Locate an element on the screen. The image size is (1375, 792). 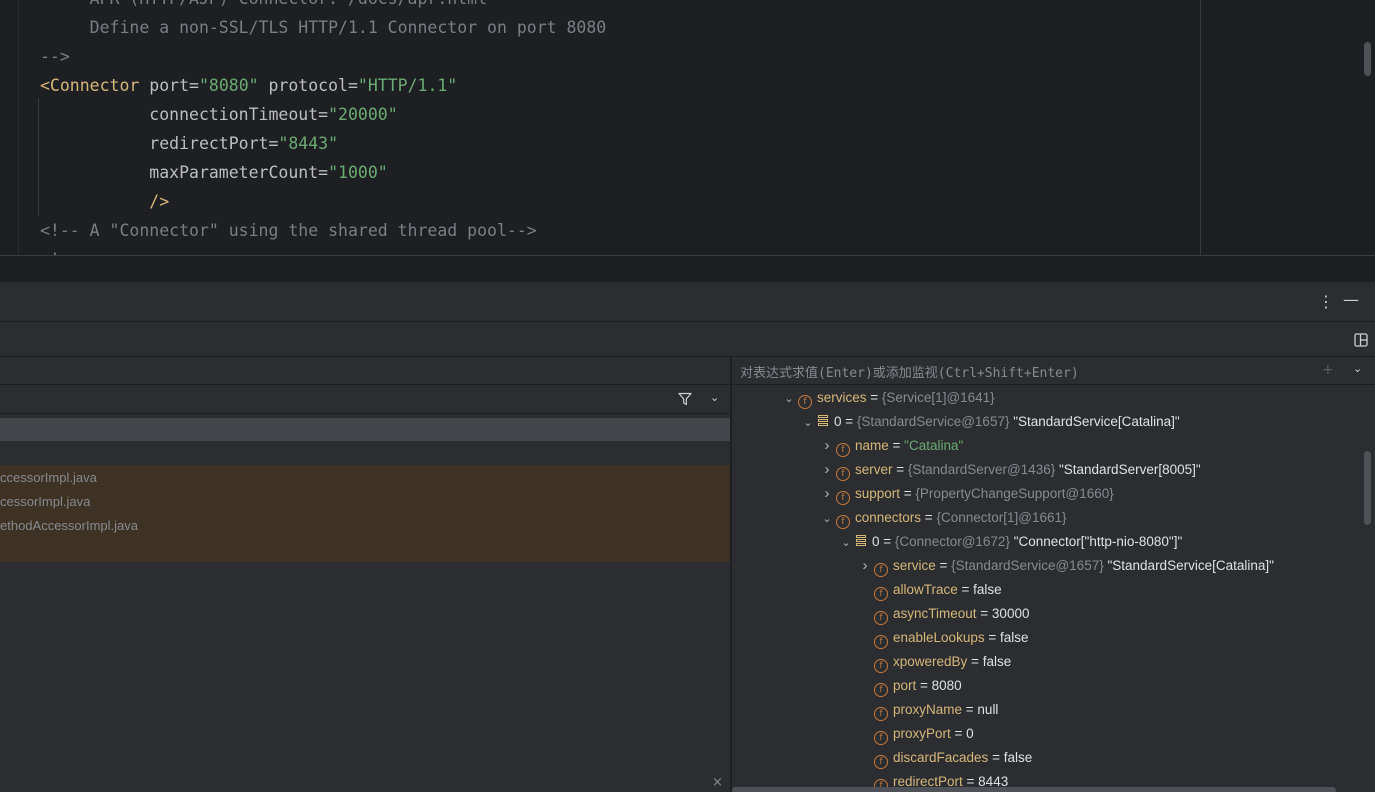
code-token: redirectPort is located at coordinates (154, 143).